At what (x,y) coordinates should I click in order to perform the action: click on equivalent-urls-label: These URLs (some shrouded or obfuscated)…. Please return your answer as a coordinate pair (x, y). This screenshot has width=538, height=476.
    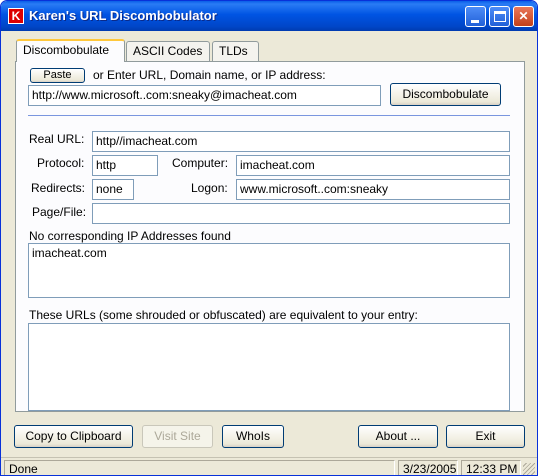
    Looking at the image, I should click on (223, 315).